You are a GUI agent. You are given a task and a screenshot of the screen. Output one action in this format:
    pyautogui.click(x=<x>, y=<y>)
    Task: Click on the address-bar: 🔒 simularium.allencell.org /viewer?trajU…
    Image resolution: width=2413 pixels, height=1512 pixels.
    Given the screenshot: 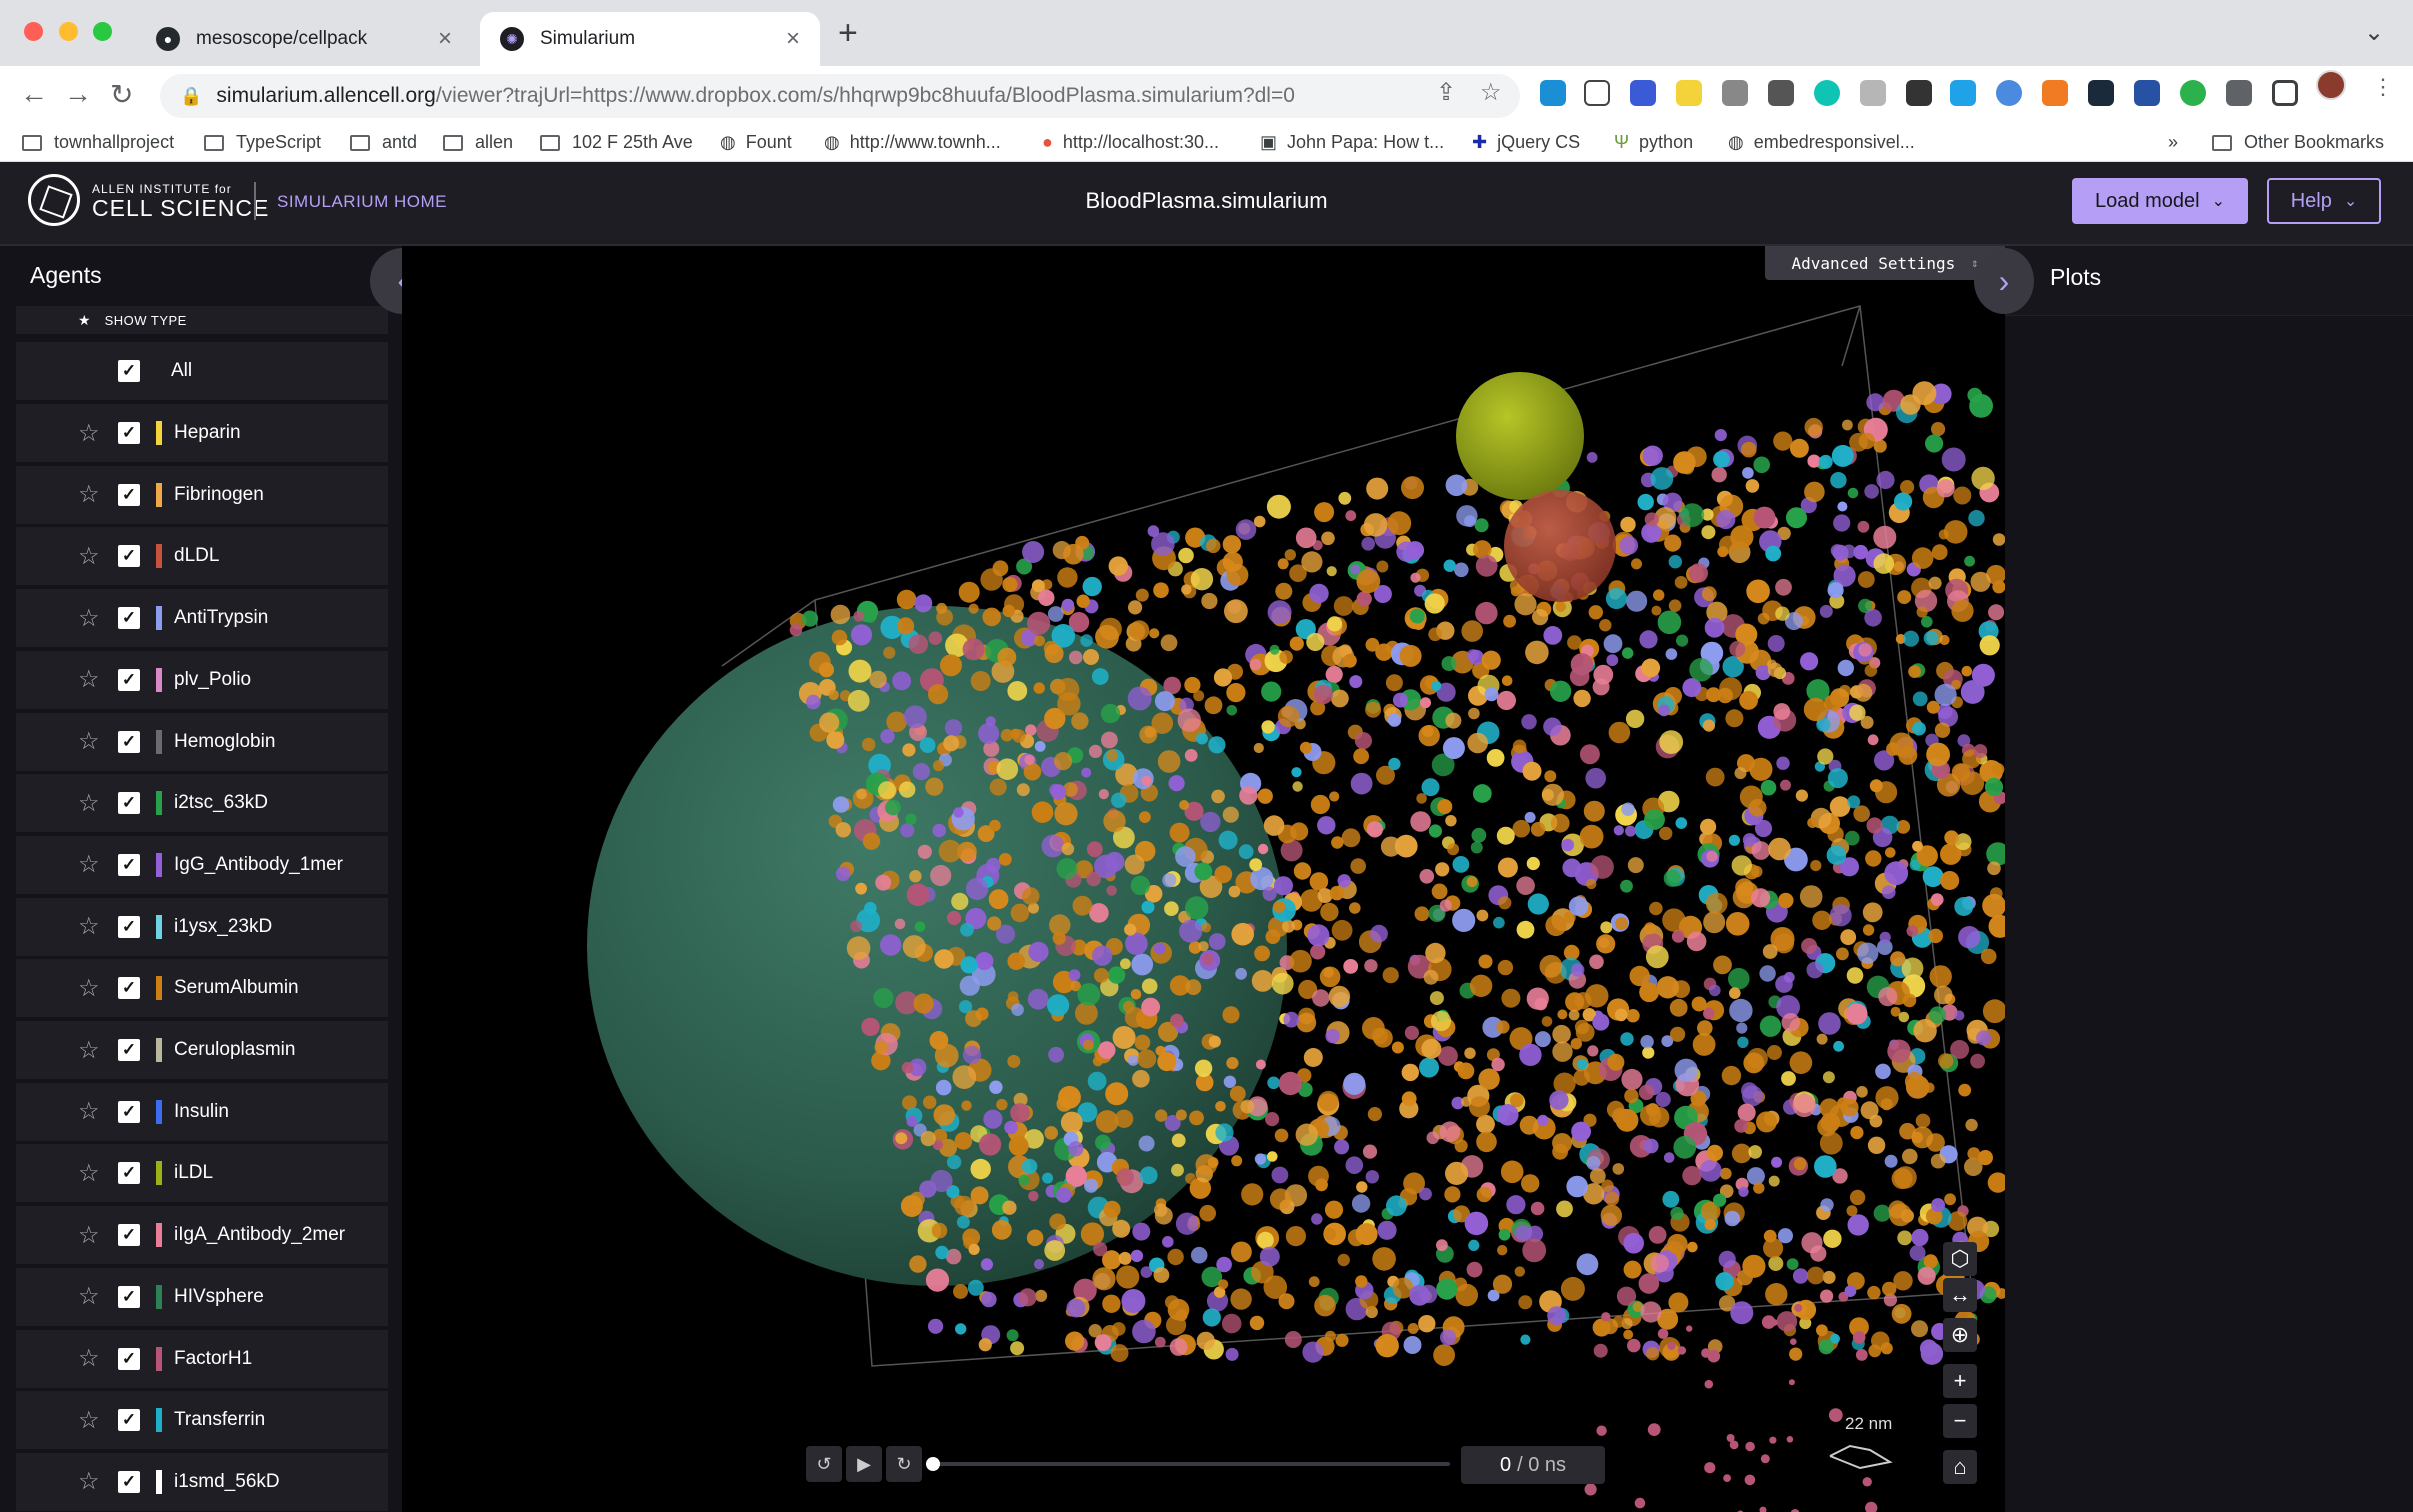 What is the action you would take?
    pyautogui.click(x=840, y=96)
    